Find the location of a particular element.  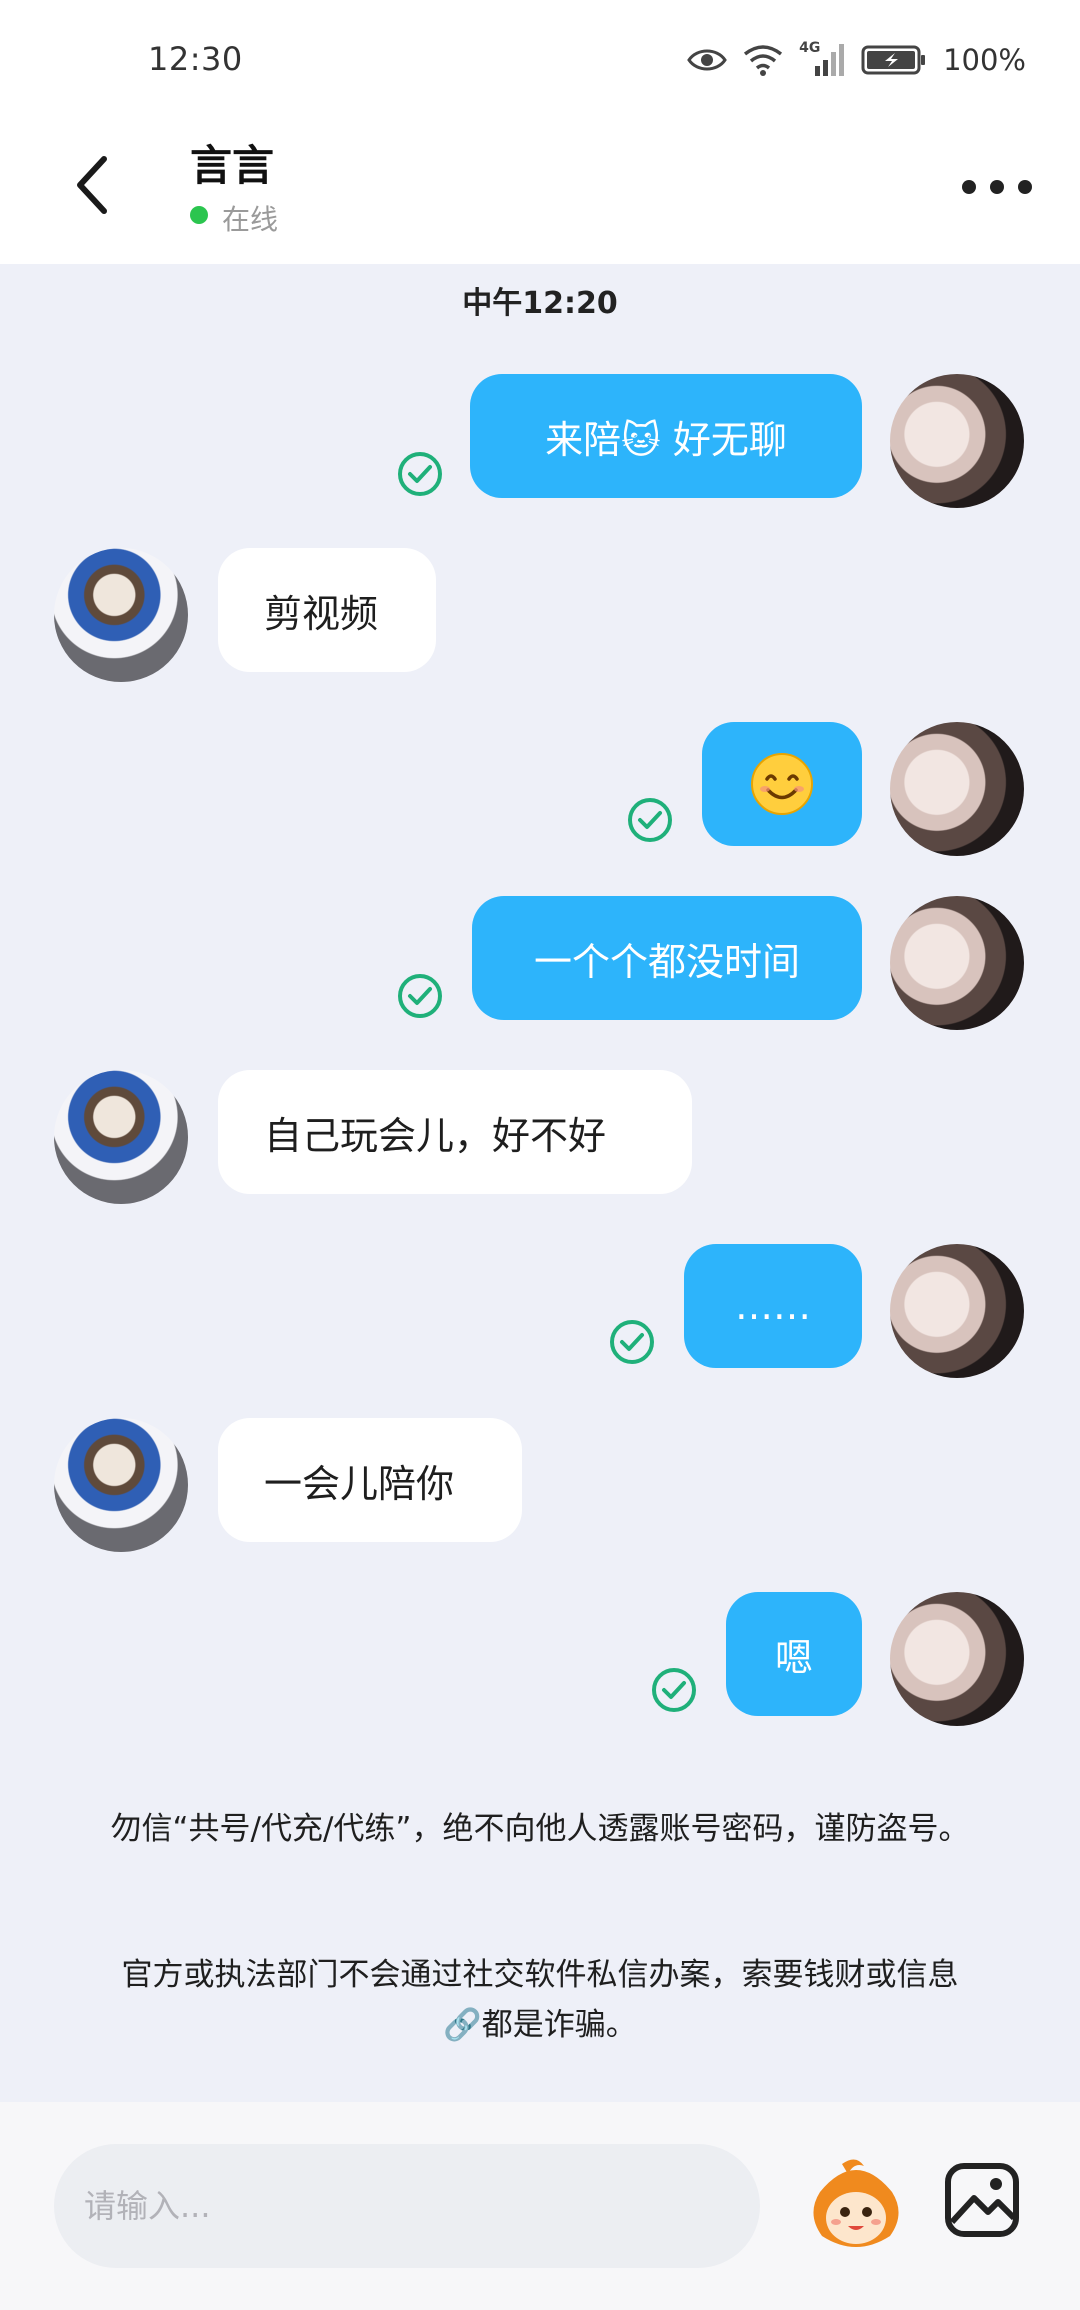

my-message-bubble: 嗯 is located at coordinates (794, 1654).